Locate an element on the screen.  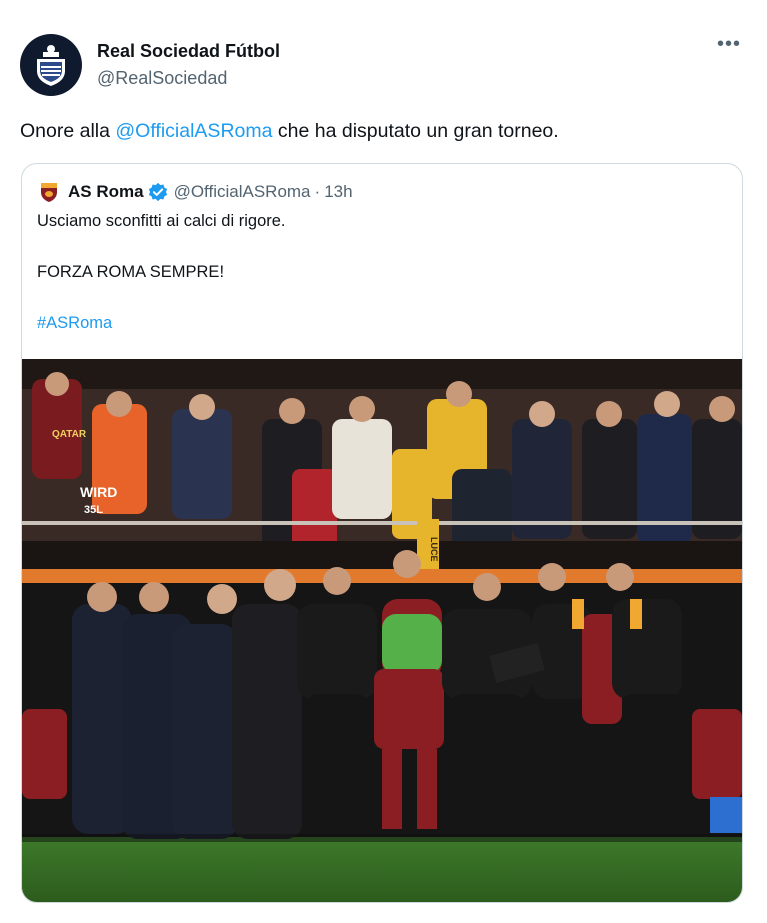
more-options-button: ••• is located at coordinates (729, 46).